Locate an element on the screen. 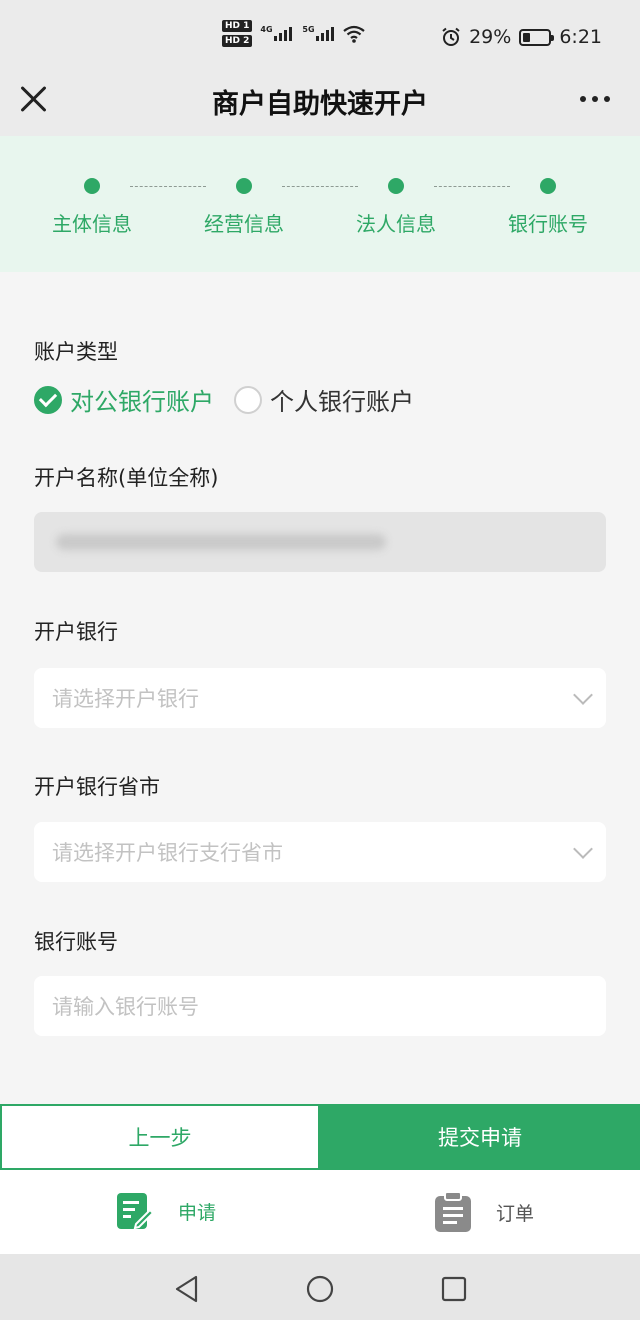 The height and width of the screenshot is (1320, 640). account-number-label: 银行账号 is located at coordinates (76, 942).